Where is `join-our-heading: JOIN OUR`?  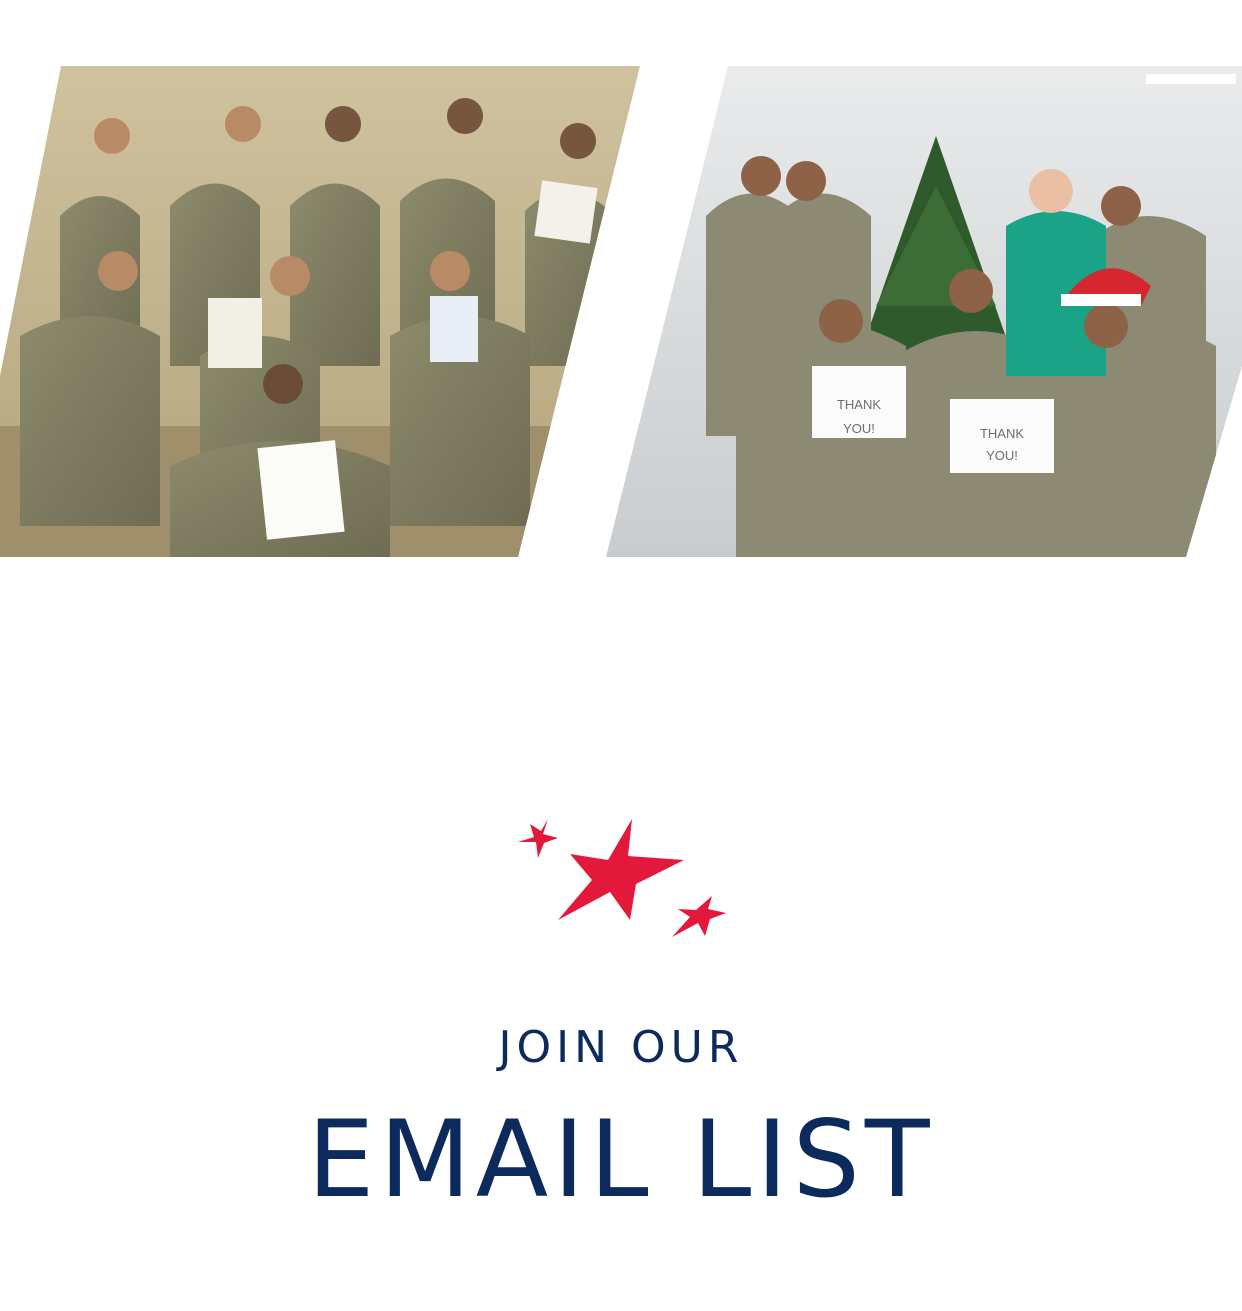 join-our-heading: JOIN OUR is located at coordinates (621, 1047).